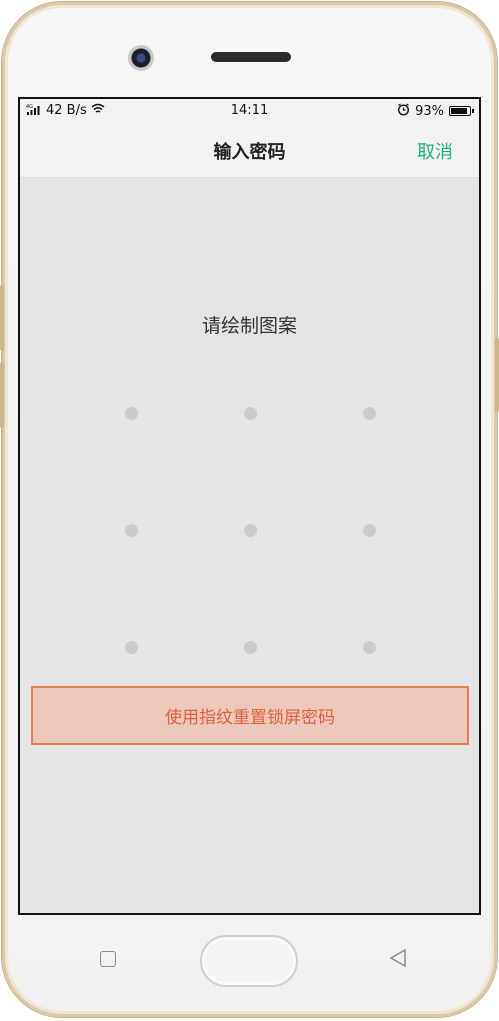 Image resolution: width=499 pixels, height=1021 pixels. What do you see at coordinates (141, 58) in the screenshot?
I see `front-camera` at bounding box center [141, 58].